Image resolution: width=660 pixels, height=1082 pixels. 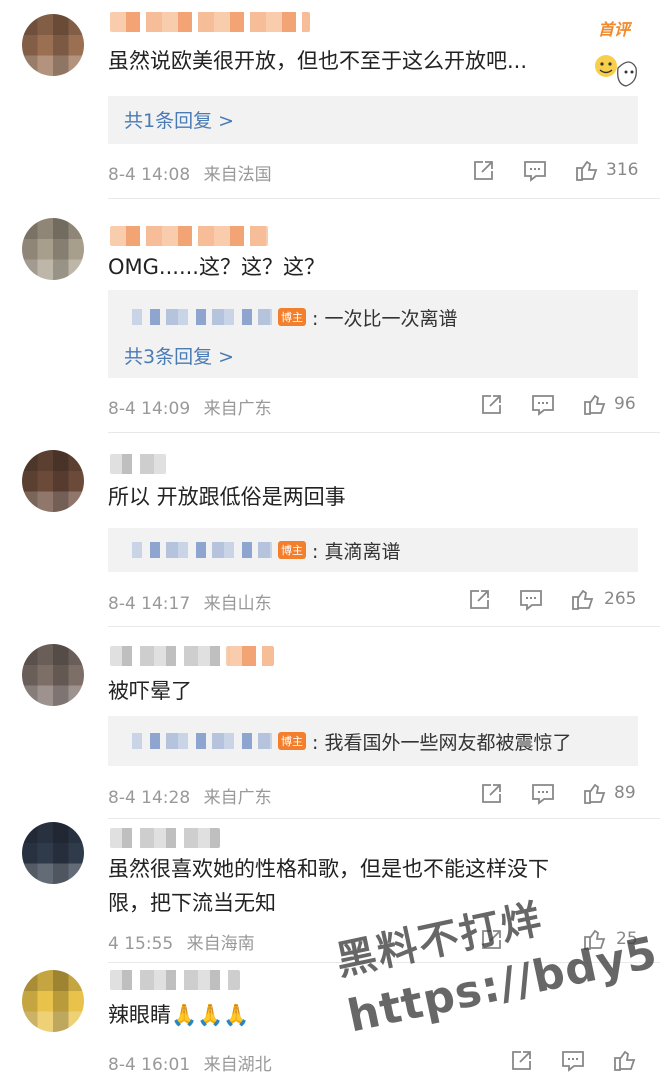 I want to click on reply-box: 博主 : 我看国外一些网友都被震惊了, so click(x=373, y=741).